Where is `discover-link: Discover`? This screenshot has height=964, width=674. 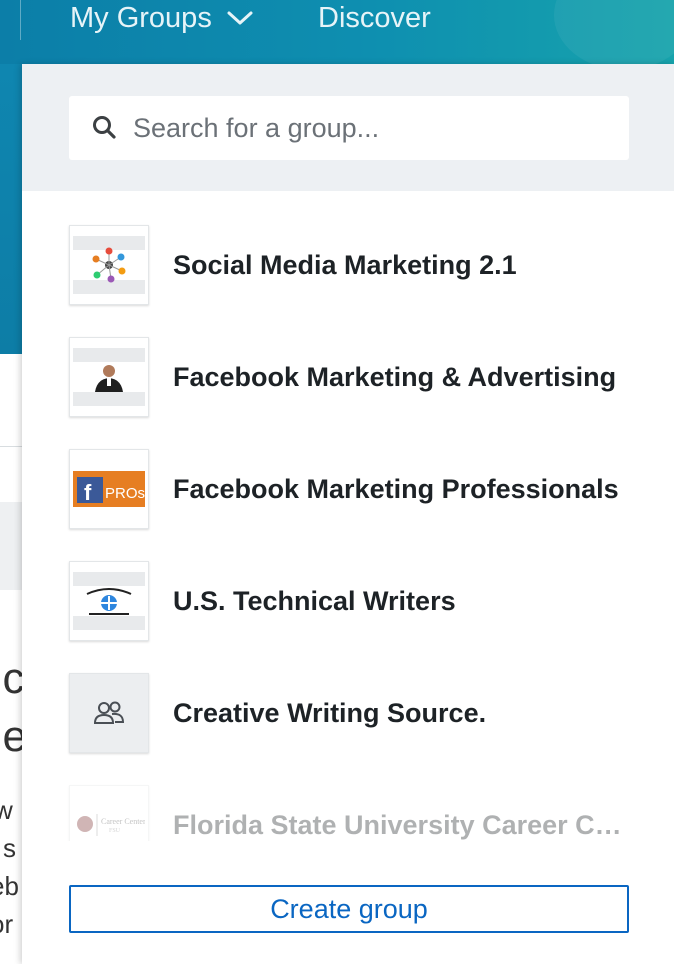
discover-link: Discover is located at coordinates (374, 19).